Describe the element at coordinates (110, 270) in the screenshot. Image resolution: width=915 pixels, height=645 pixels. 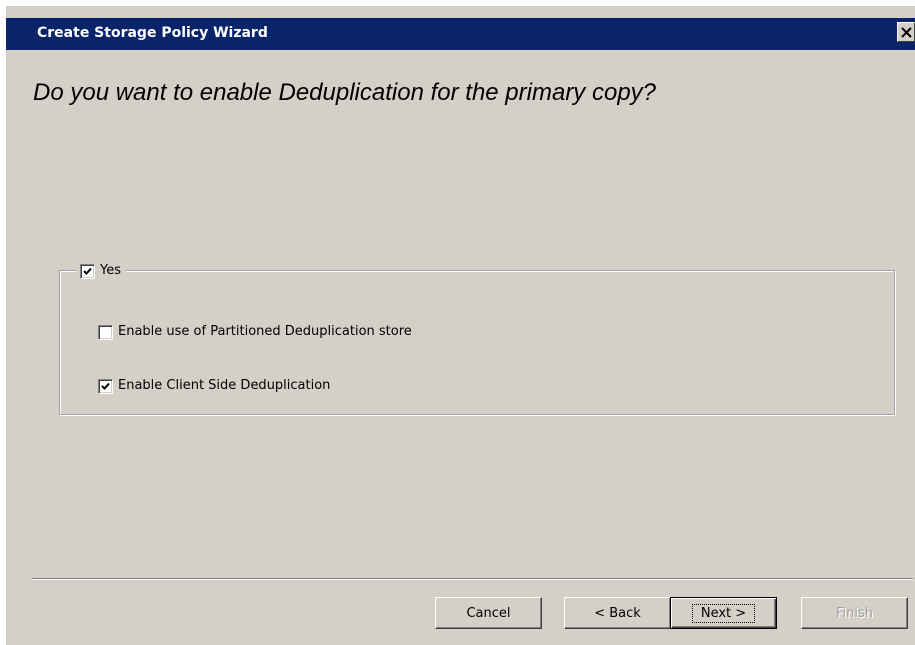
I see `yes-label: Yes` at that location.